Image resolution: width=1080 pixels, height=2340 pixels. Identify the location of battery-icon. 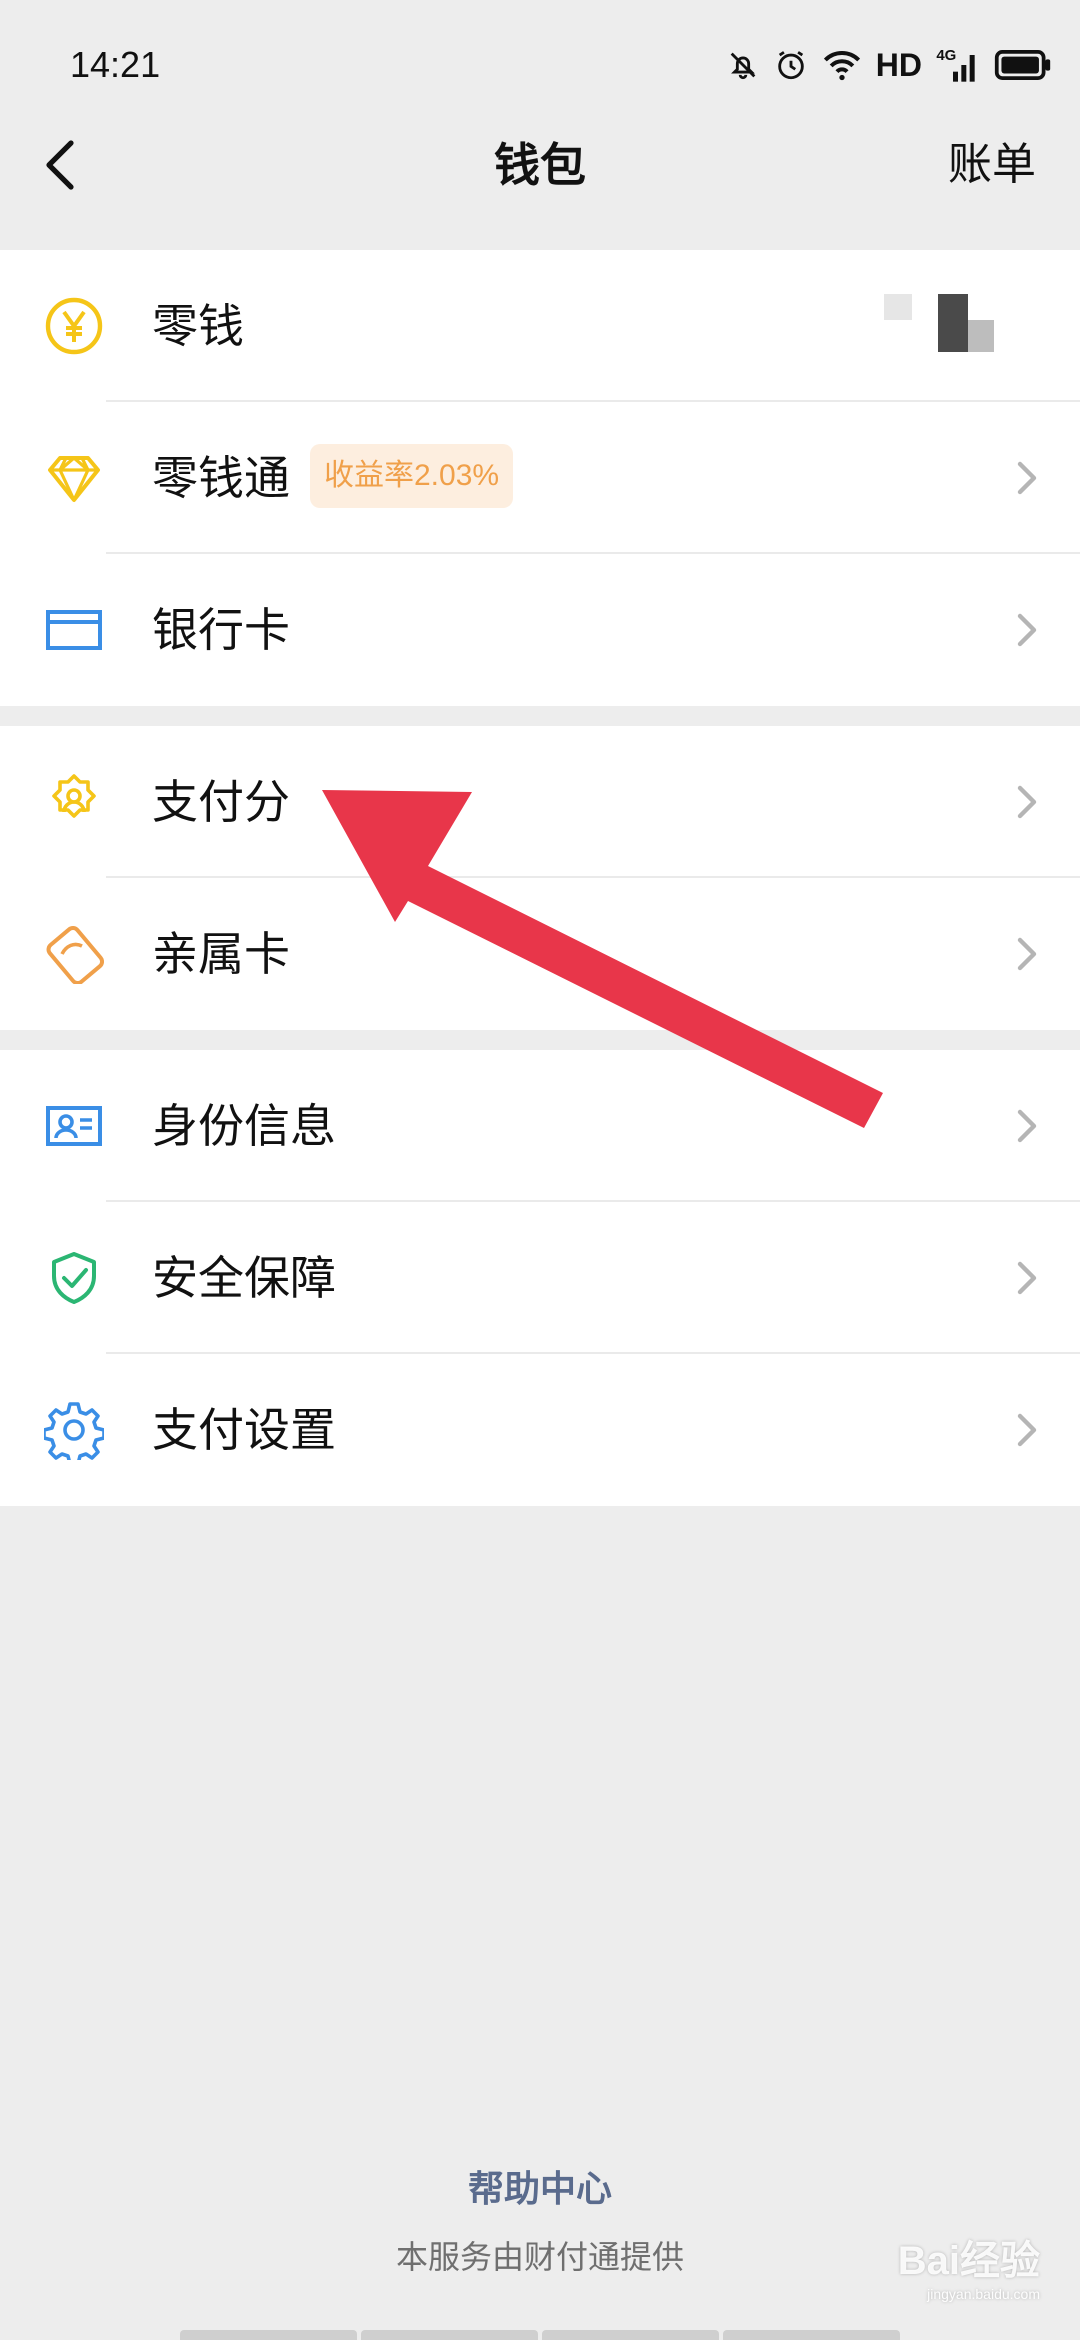
(1022, 65).